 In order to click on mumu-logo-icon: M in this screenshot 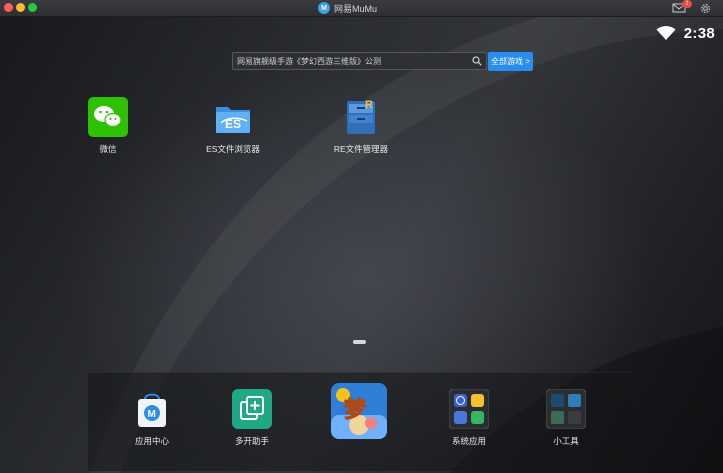, I will do `click(324, 8)`.